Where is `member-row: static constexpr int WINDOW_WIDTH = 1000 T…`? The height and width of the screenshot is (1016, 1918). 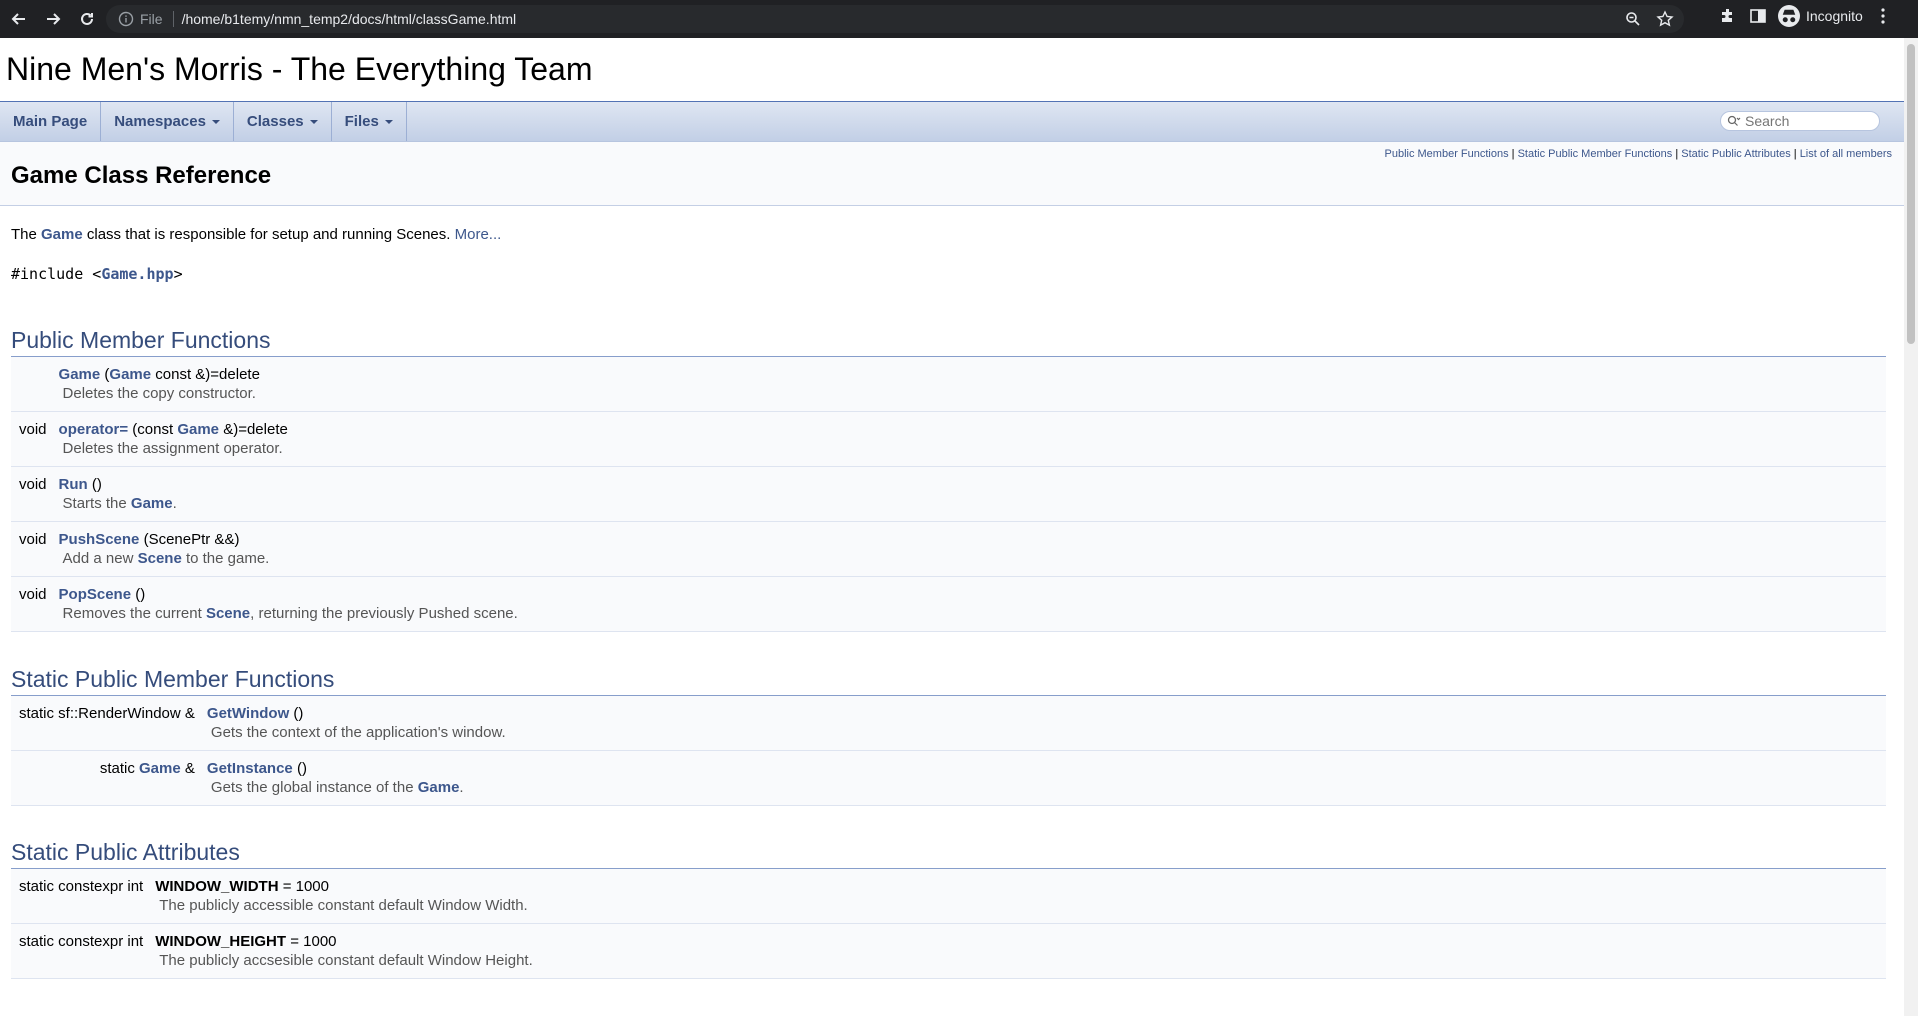
member-row: static constexpr int WINDOW_WIDTH = 1000 T… is located at coordinates (948, 896).